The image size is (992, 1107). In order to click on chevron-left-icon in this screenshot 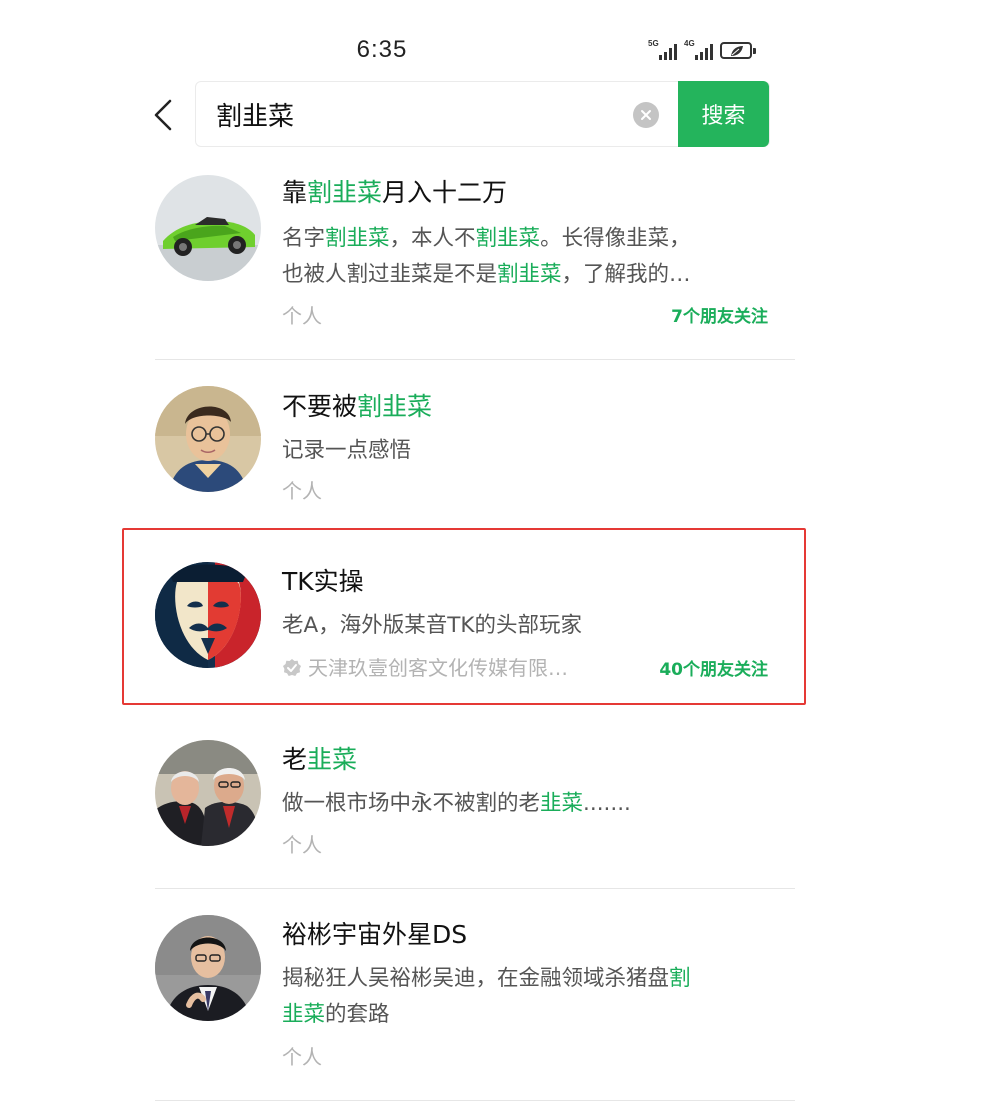, I will do `click(163, 115)`.